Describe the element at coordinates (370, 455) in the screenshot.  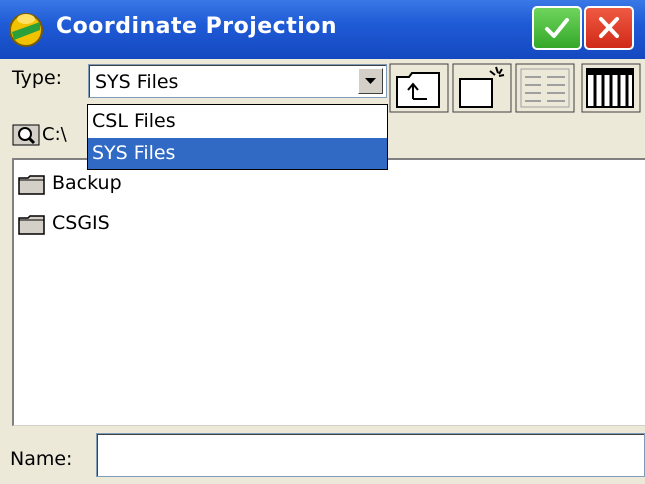
I see `name-input` at that location.